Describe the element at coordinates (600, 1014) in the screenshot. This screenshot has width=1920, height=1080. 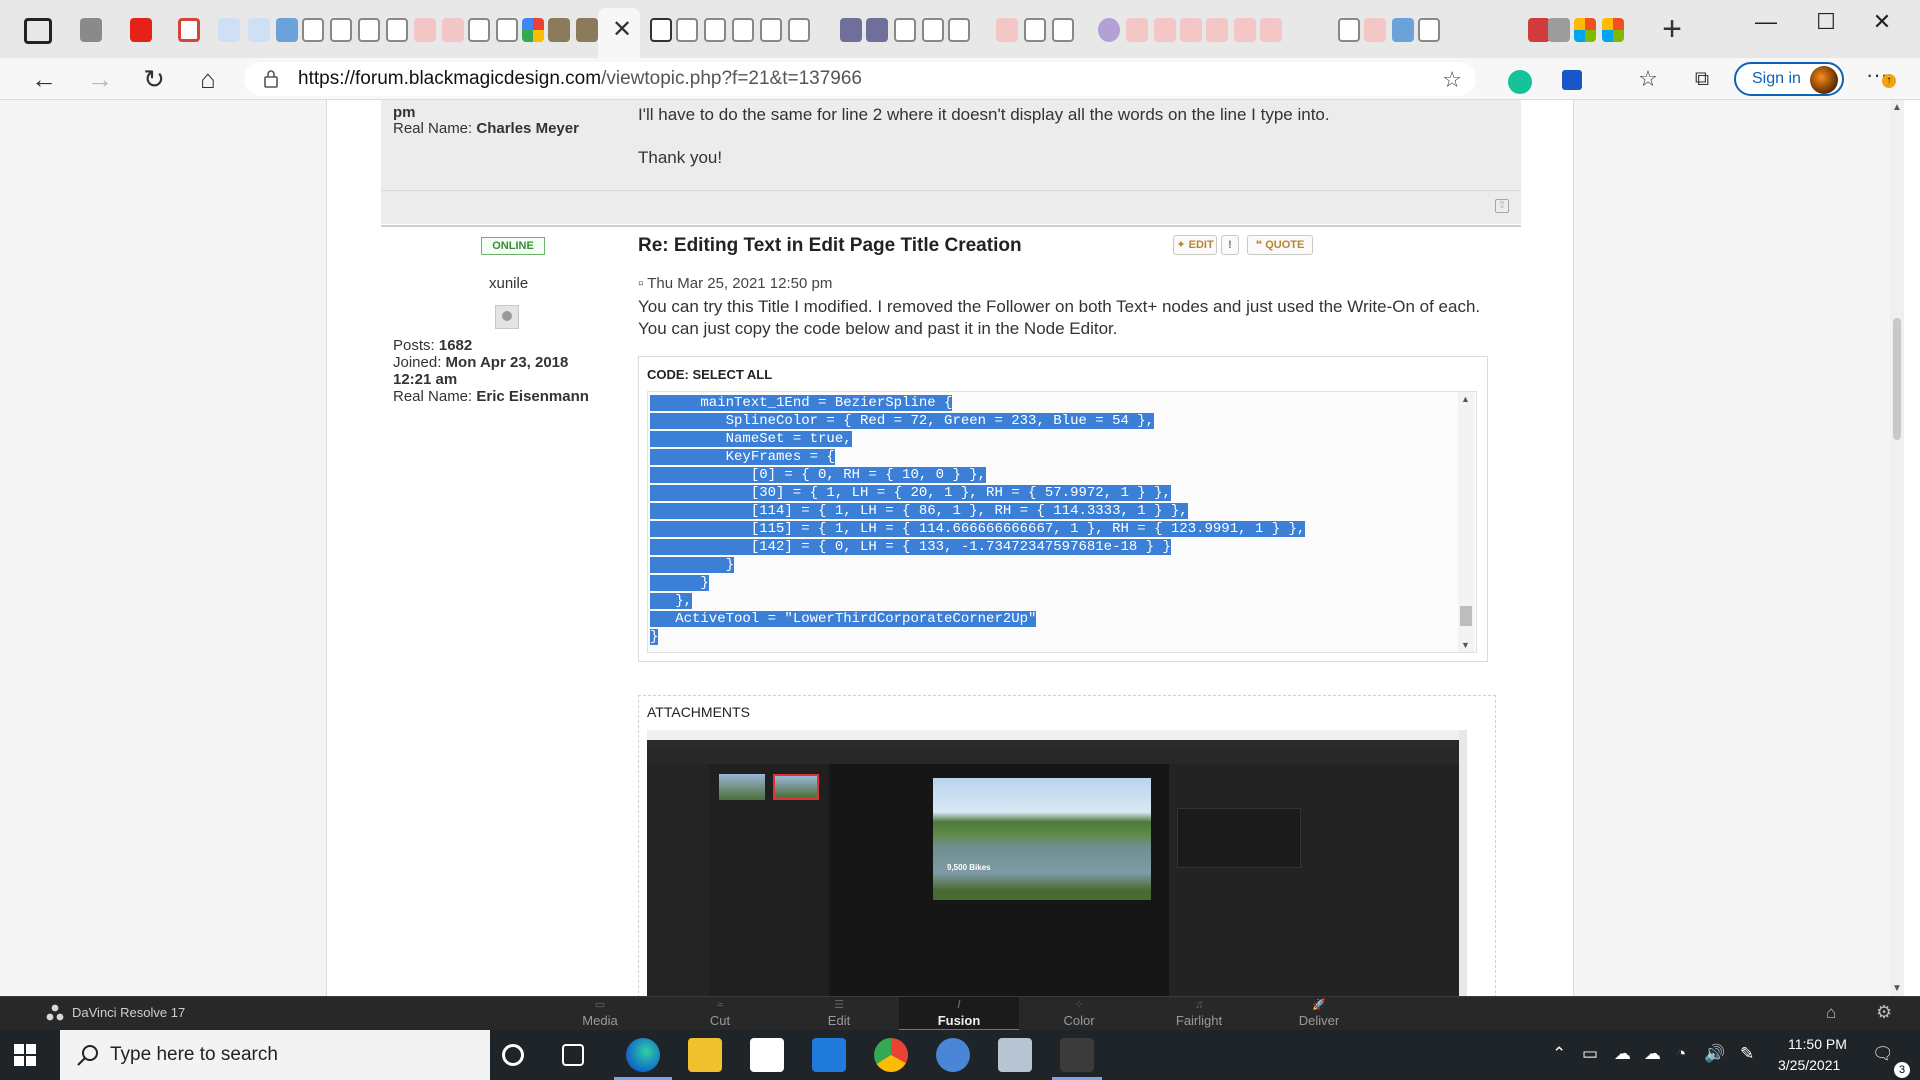
I see `resolve-tab-media: ▭ Media` at that location.